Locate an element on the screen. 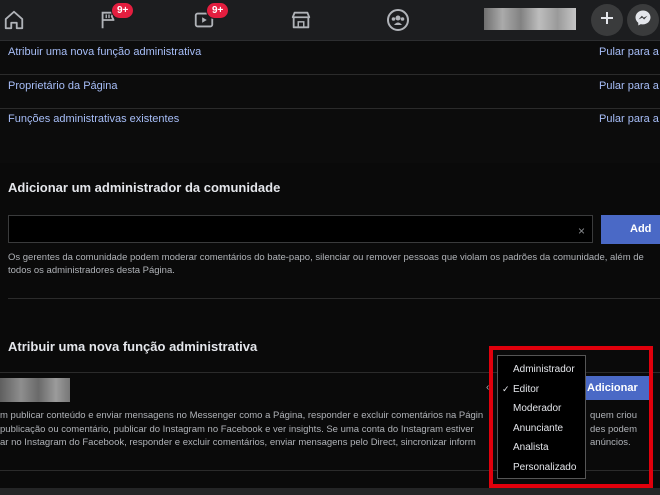 The image size is (660, 495). description-line: des podem is located at coordinates (614, 429).